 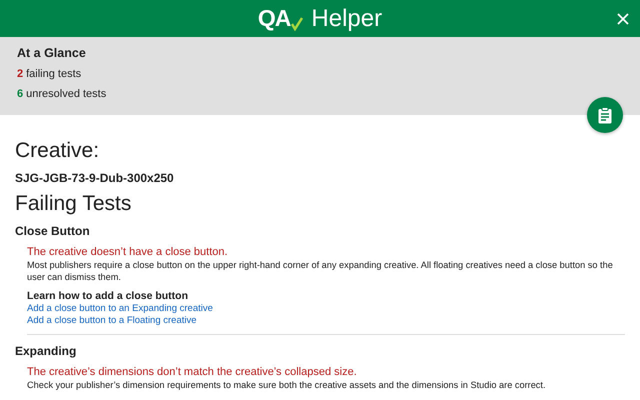 I want to click on check-icon, so click(x=297, y=23).